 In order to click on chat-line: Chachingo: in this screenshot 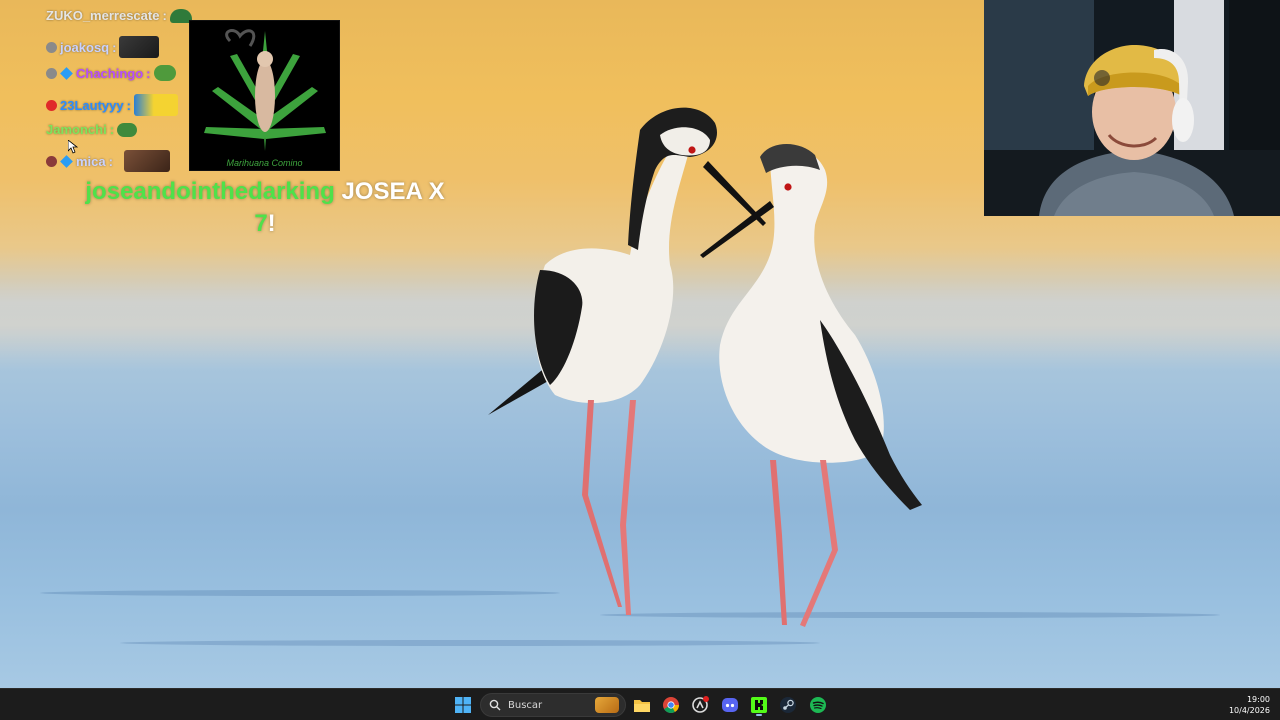, I will do `click(111, 73)`.